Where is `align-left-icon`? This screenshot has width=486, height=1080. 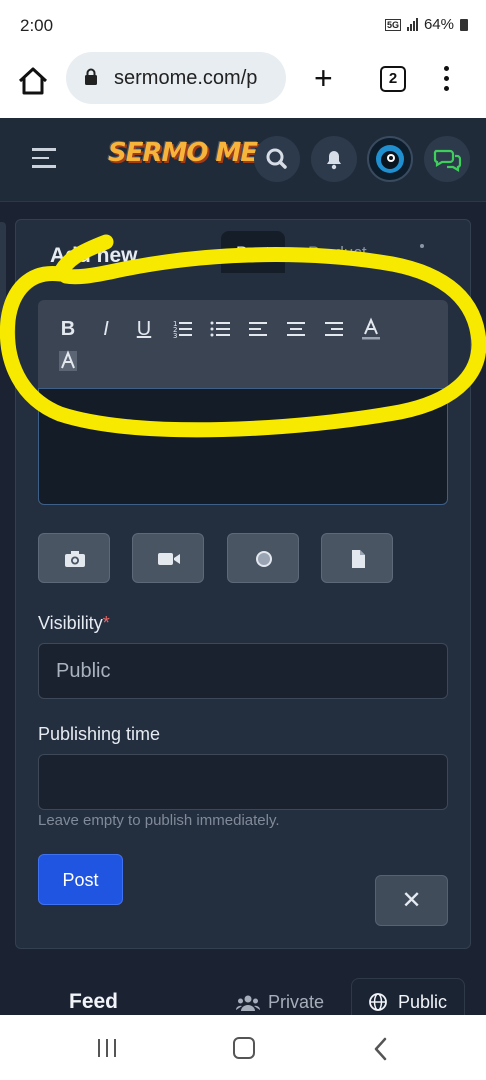 align-left-icon is located at coordinates (258, 329).